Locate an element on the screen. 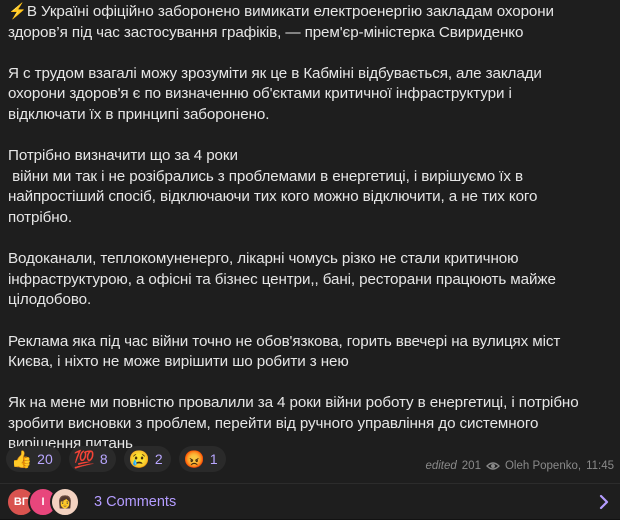 The width and height of the screenshot is (620, 520). post-time: 11:45 is located at coordinates (600, 466).